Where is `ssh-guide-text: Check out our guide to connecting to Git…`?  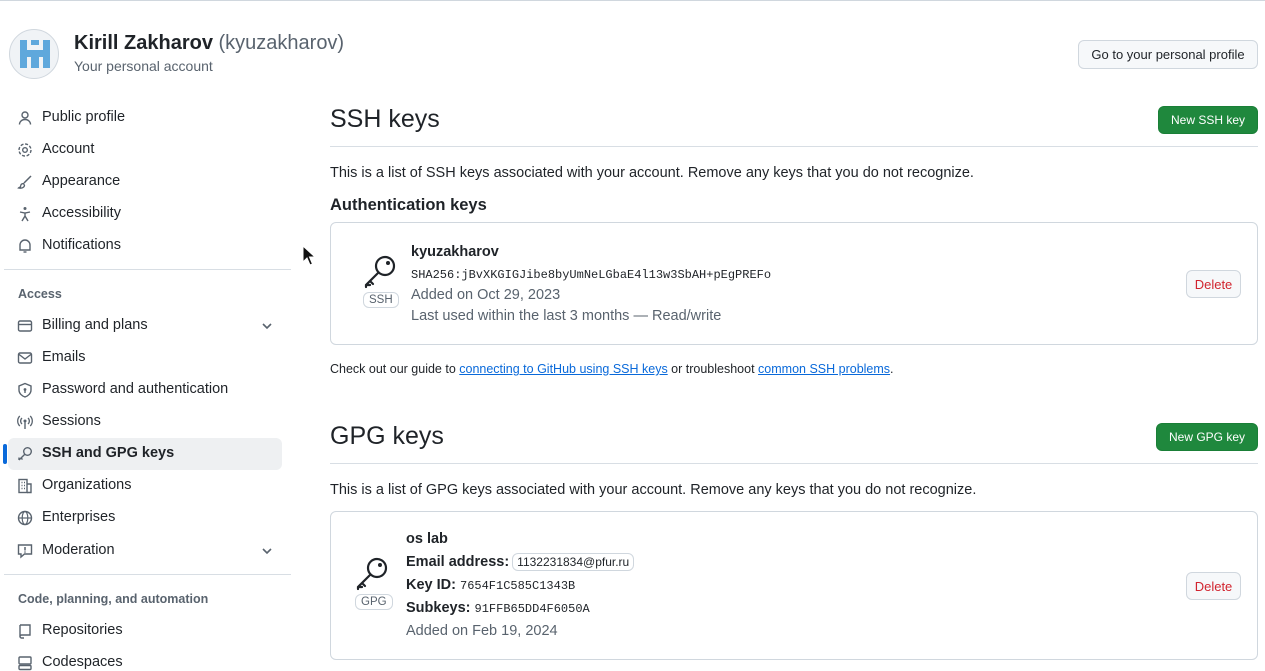 ssh-guide-text: Check out our guide to connecting to Git… is located at coordinates (612, 369).